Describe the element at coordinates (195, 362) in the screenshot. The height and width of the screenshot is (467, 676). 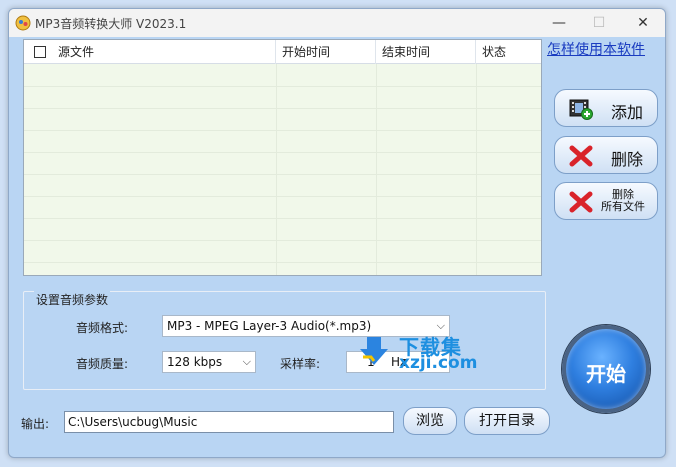
I see `quality-select-value: 128 kbps` at that location.